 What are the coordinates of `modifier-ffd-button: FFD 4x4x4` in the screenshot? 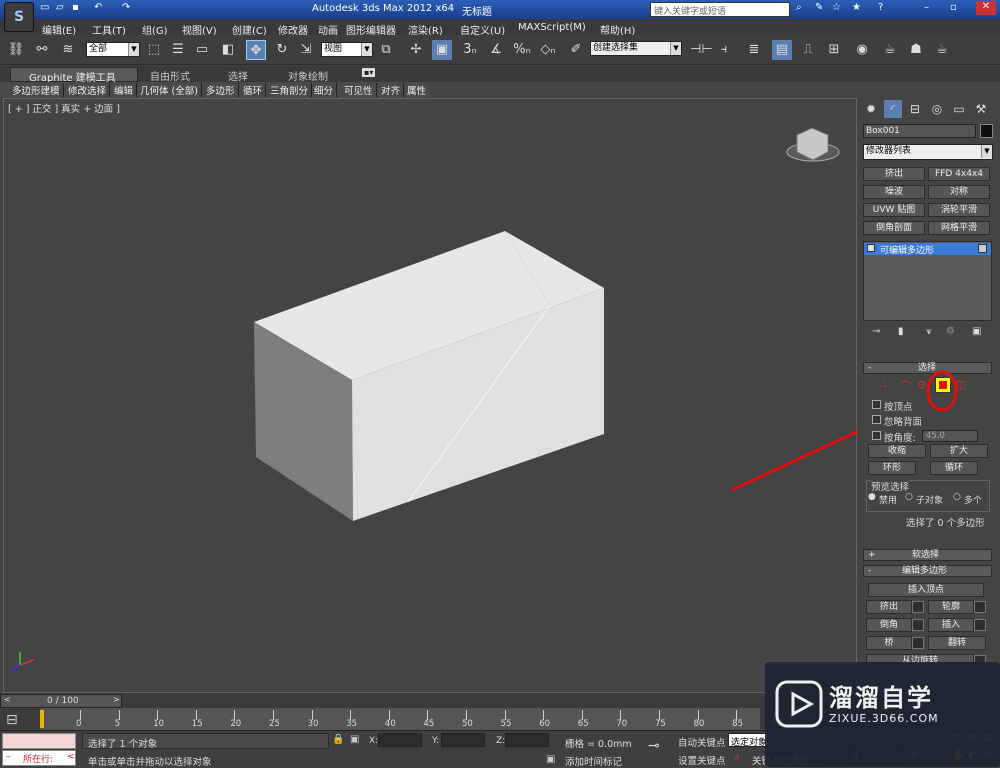 It's located at (959, 174).